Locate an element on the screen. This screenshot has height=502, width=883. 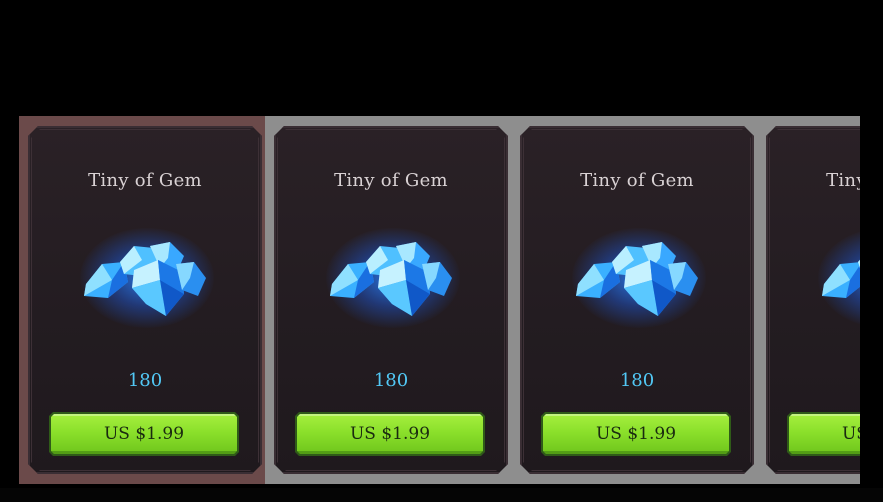
offer-slot-4: Tiny of Gem is located at coordinates (808, 300).